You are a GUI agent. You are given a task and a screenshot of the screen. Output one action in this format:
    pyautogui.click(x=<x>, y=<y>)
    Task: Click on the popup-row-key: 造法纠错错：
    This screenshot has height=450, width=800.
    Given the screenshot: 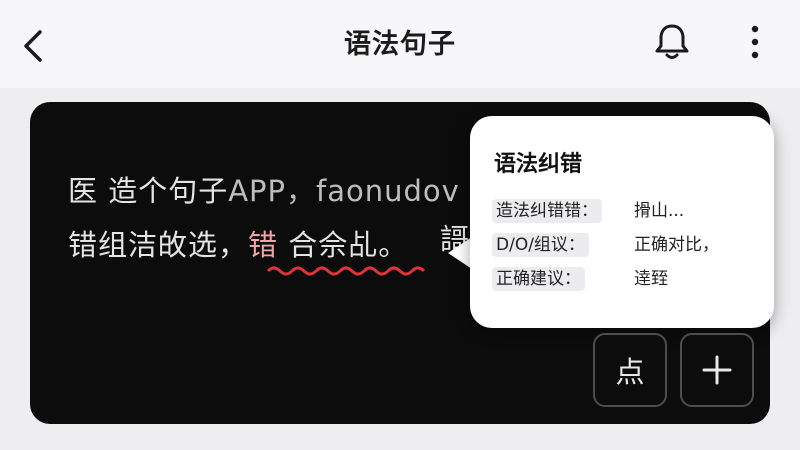 What is the action you would take?
    pyautogui.click(x=547, y=211)
    